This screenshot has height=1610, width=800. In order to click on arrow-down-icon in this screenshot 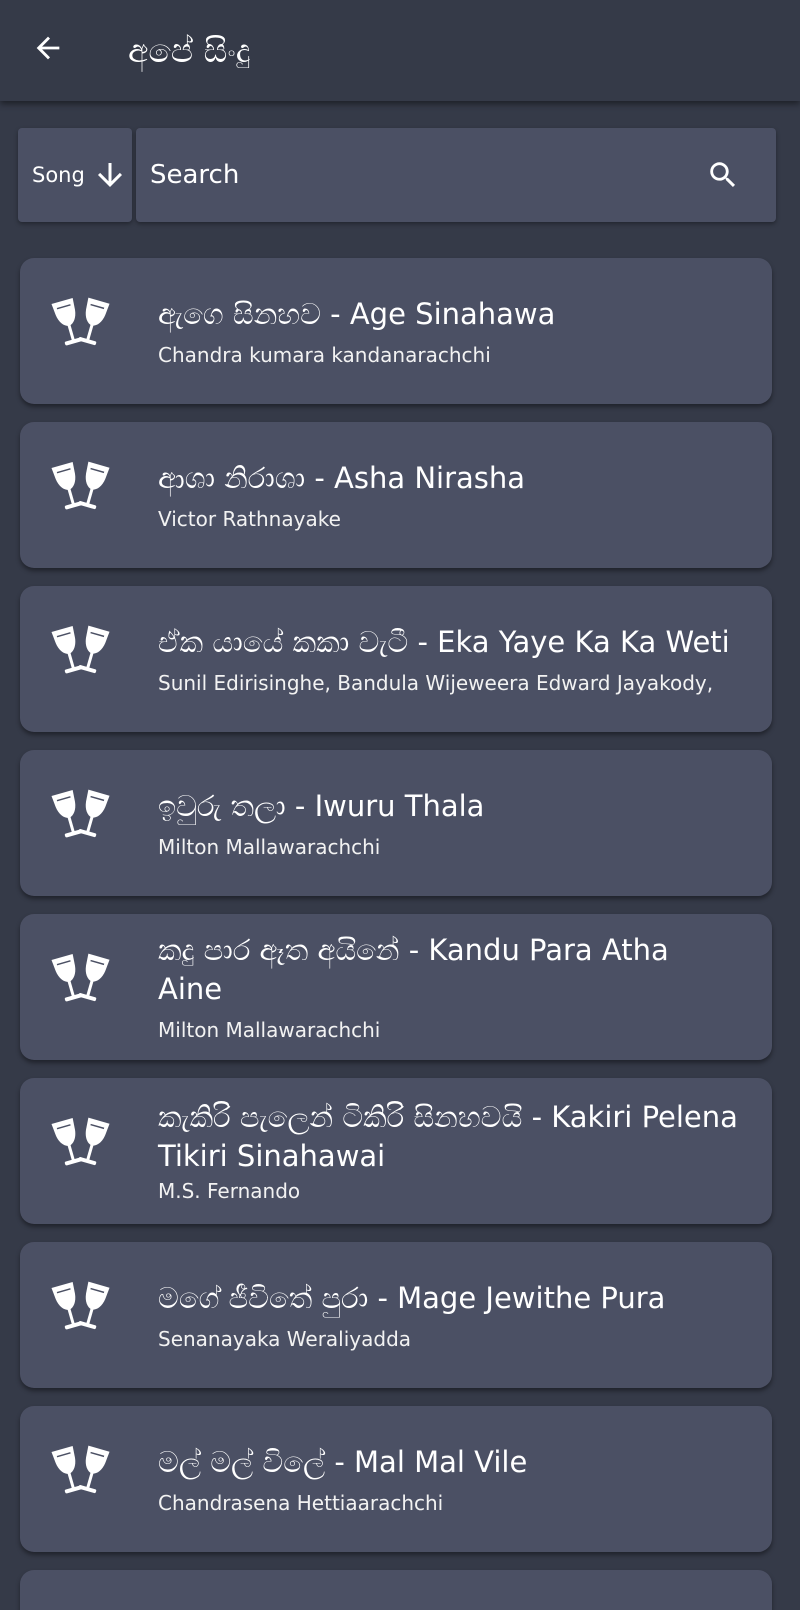, I will do `click(110, 175)`.